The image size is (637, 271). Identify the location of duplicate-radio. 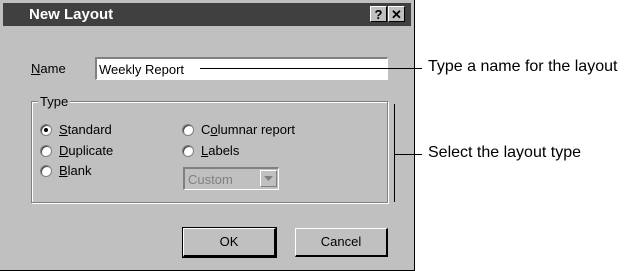
(46, 151).